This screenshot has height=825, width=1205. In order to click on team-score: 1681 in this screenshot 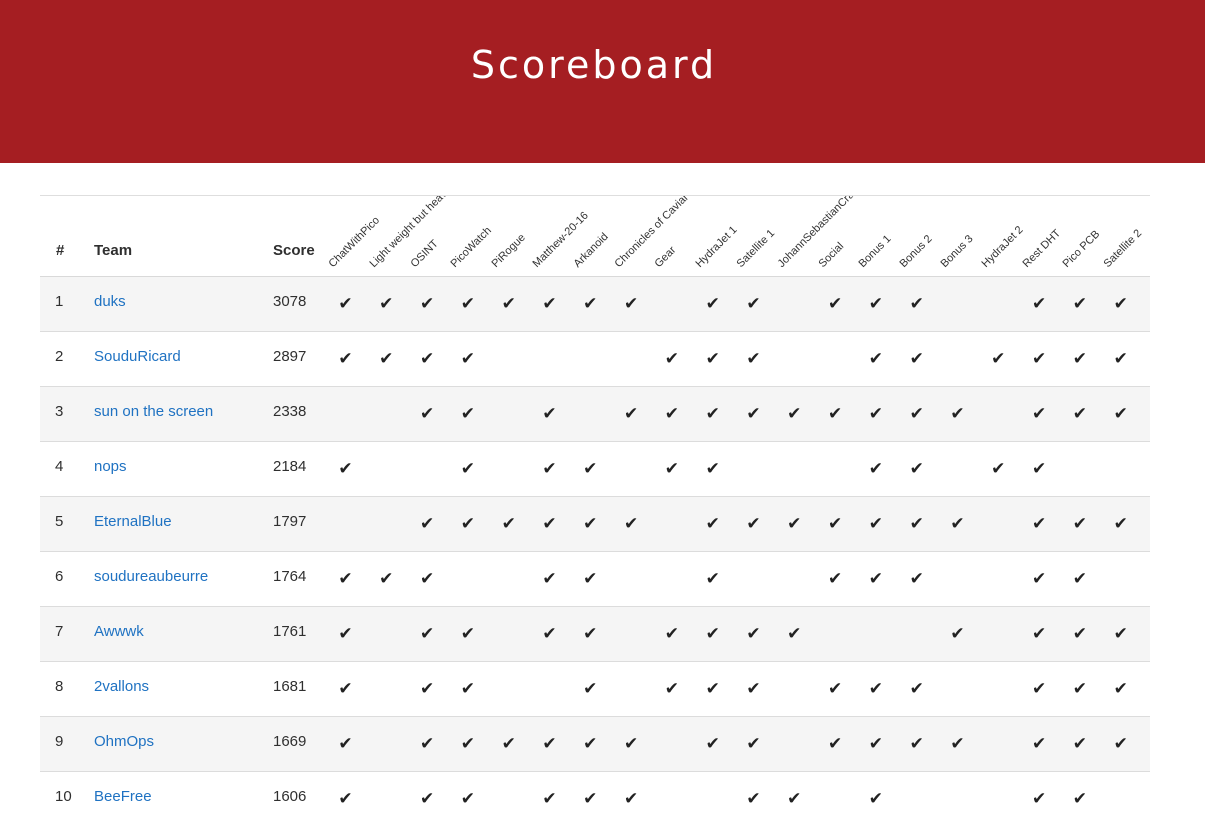, I will do `click(290, 686)`.